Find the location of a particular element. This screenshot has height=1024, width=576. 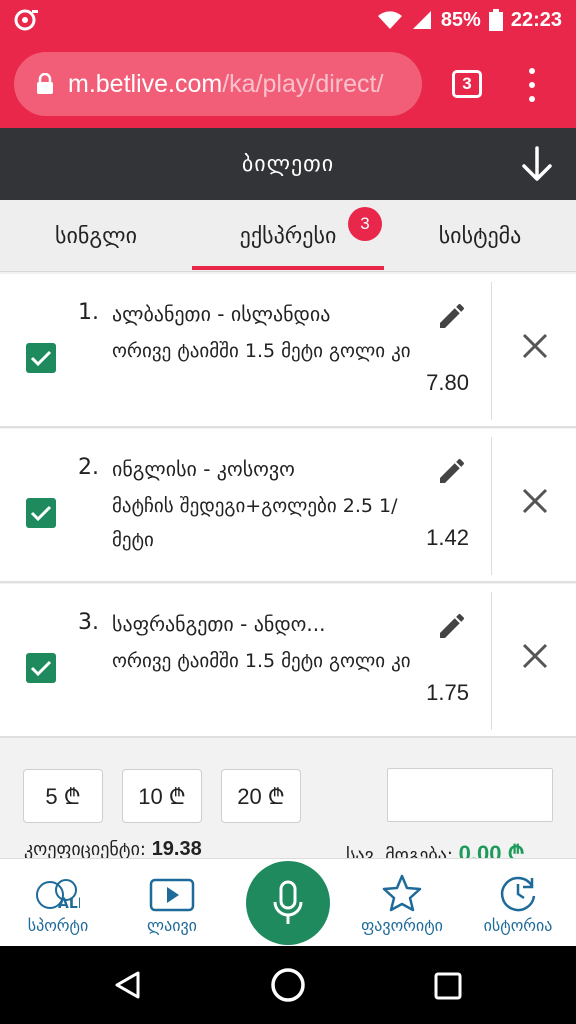

tab-single: სინგლი is located at coordinates (96, 236).